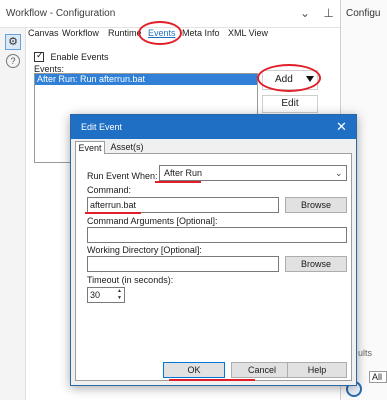 The height and width of the screenshot is (400, 387). What do you see at coordinates (178, 182) in the screenshot?
I see `annotation-underline-run-when` at bounding box center [178, 182].